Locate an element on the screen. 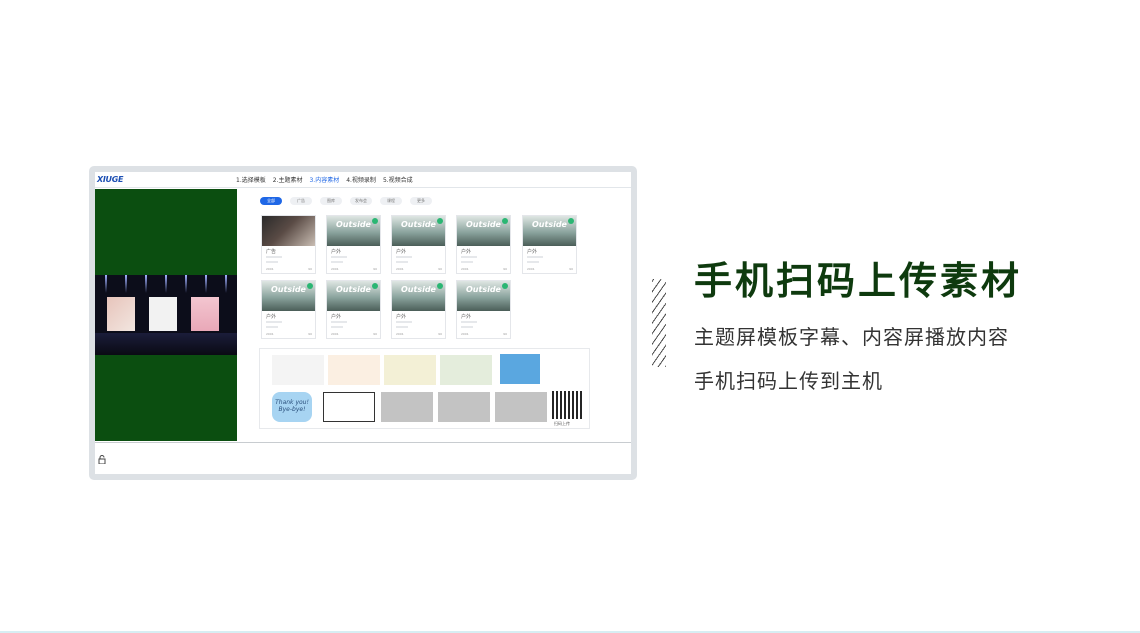 The width and height of the screenshot is (1140, 633). qr-code-icon is located at coordinates (567, 405).